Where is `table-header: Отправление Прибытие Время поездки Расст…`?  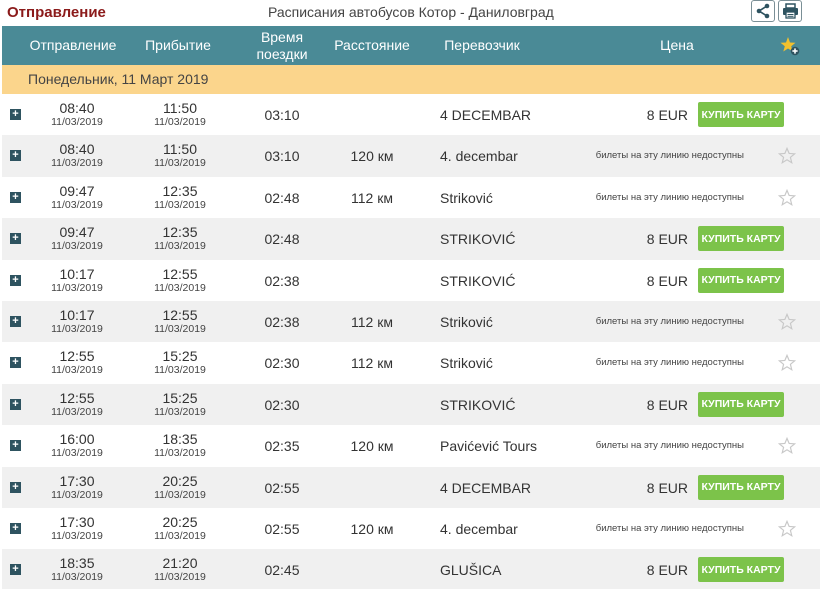
table-header: Отправление Прибытие Время поездки Расст… is located at coordinates (411, 45).